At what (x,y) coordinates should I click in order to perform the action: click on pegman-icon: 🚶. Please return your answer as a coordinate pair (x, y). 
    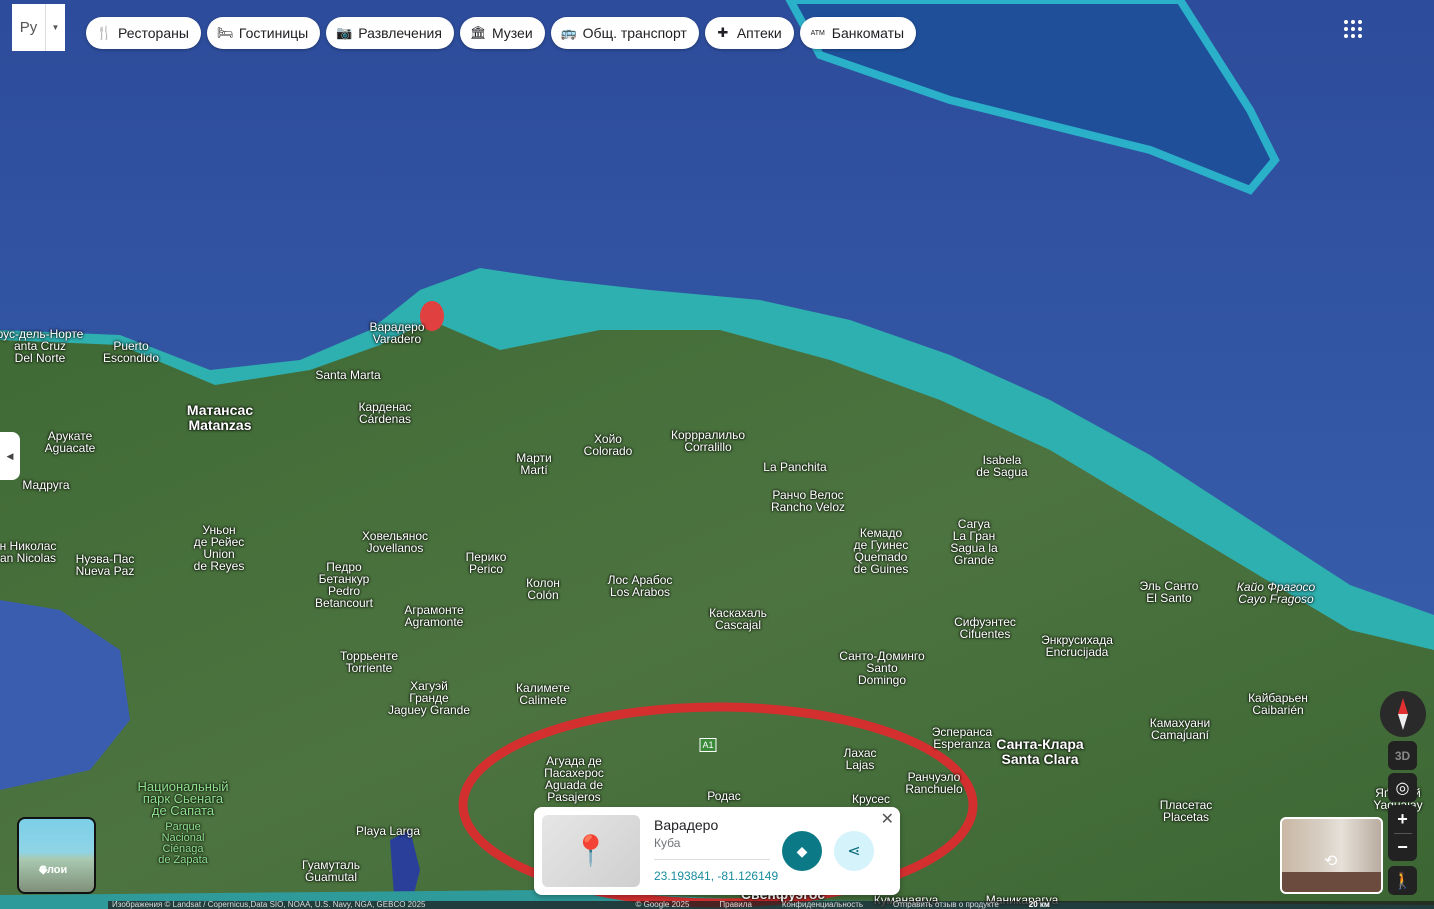
    Looking at the image, I should click on (1402, 881).